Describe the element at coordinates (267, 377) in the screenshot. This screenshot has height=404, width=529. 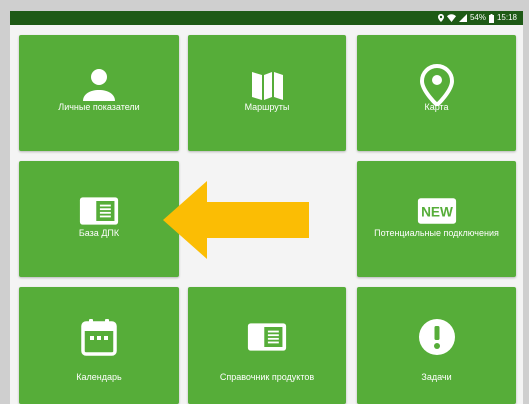
I see `tile-label: Справочник продуктов` at that location.